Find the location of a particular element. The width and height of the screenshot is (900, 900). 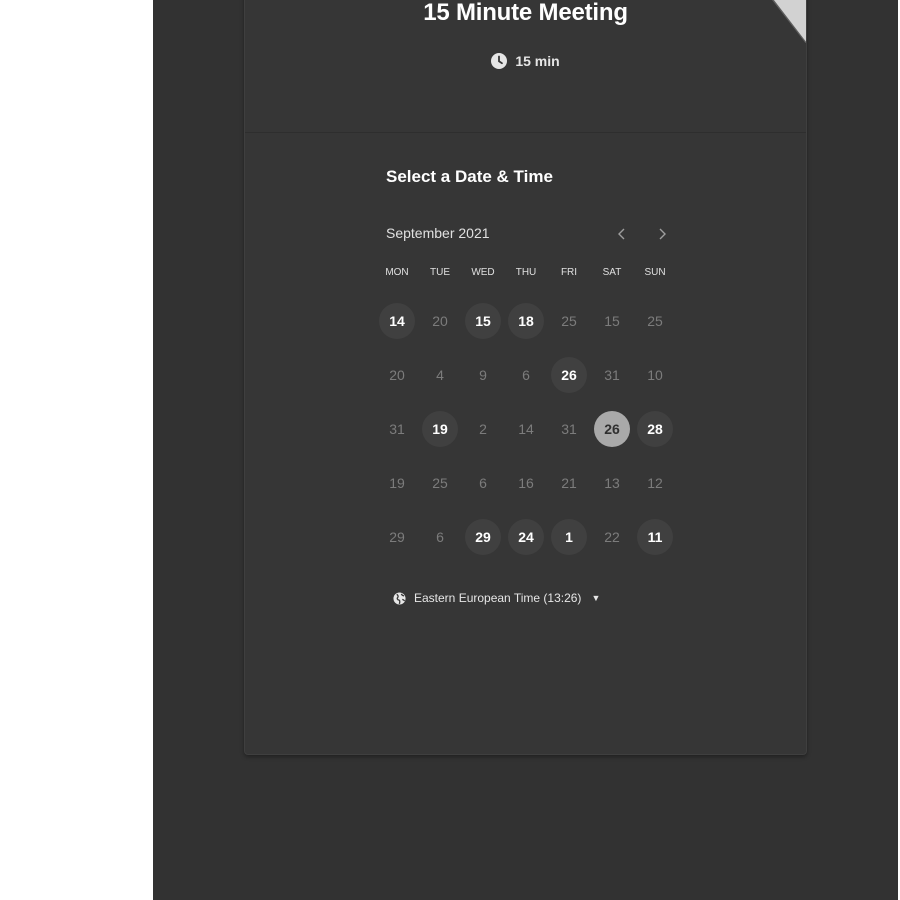

section-title: Select a Date & Time is located at coordinates (469, 176).